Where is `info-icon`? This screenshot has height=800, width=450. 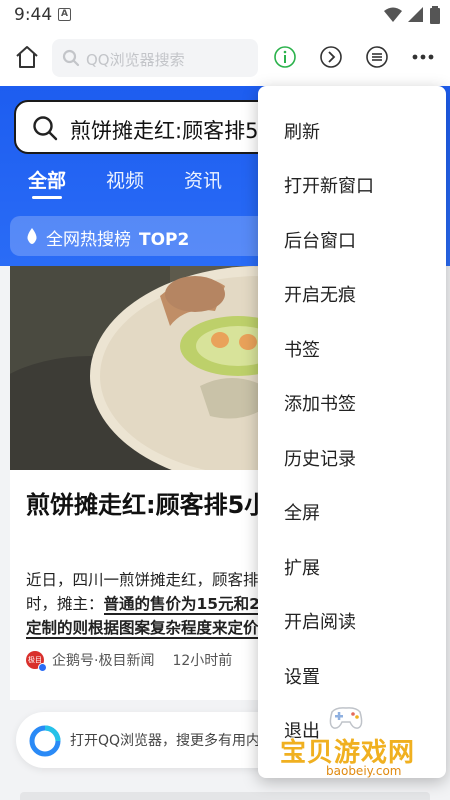 info-icon is located at coordinates (285, 57).